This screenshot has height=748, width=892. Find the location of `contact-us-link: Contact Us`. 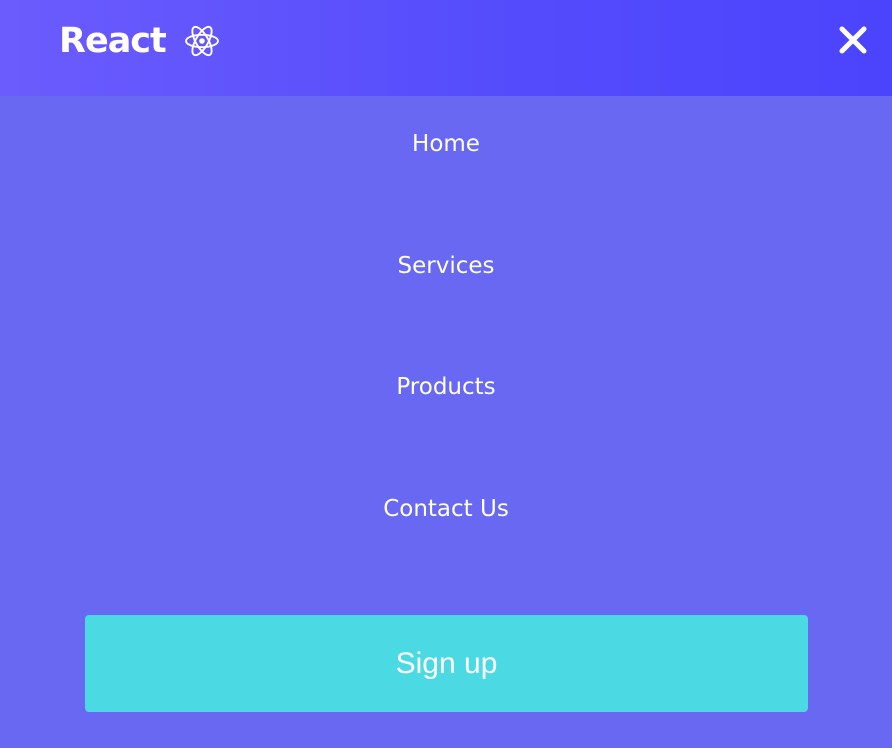

contact-us-link: Contact Us is located at coordinates (446, 509).